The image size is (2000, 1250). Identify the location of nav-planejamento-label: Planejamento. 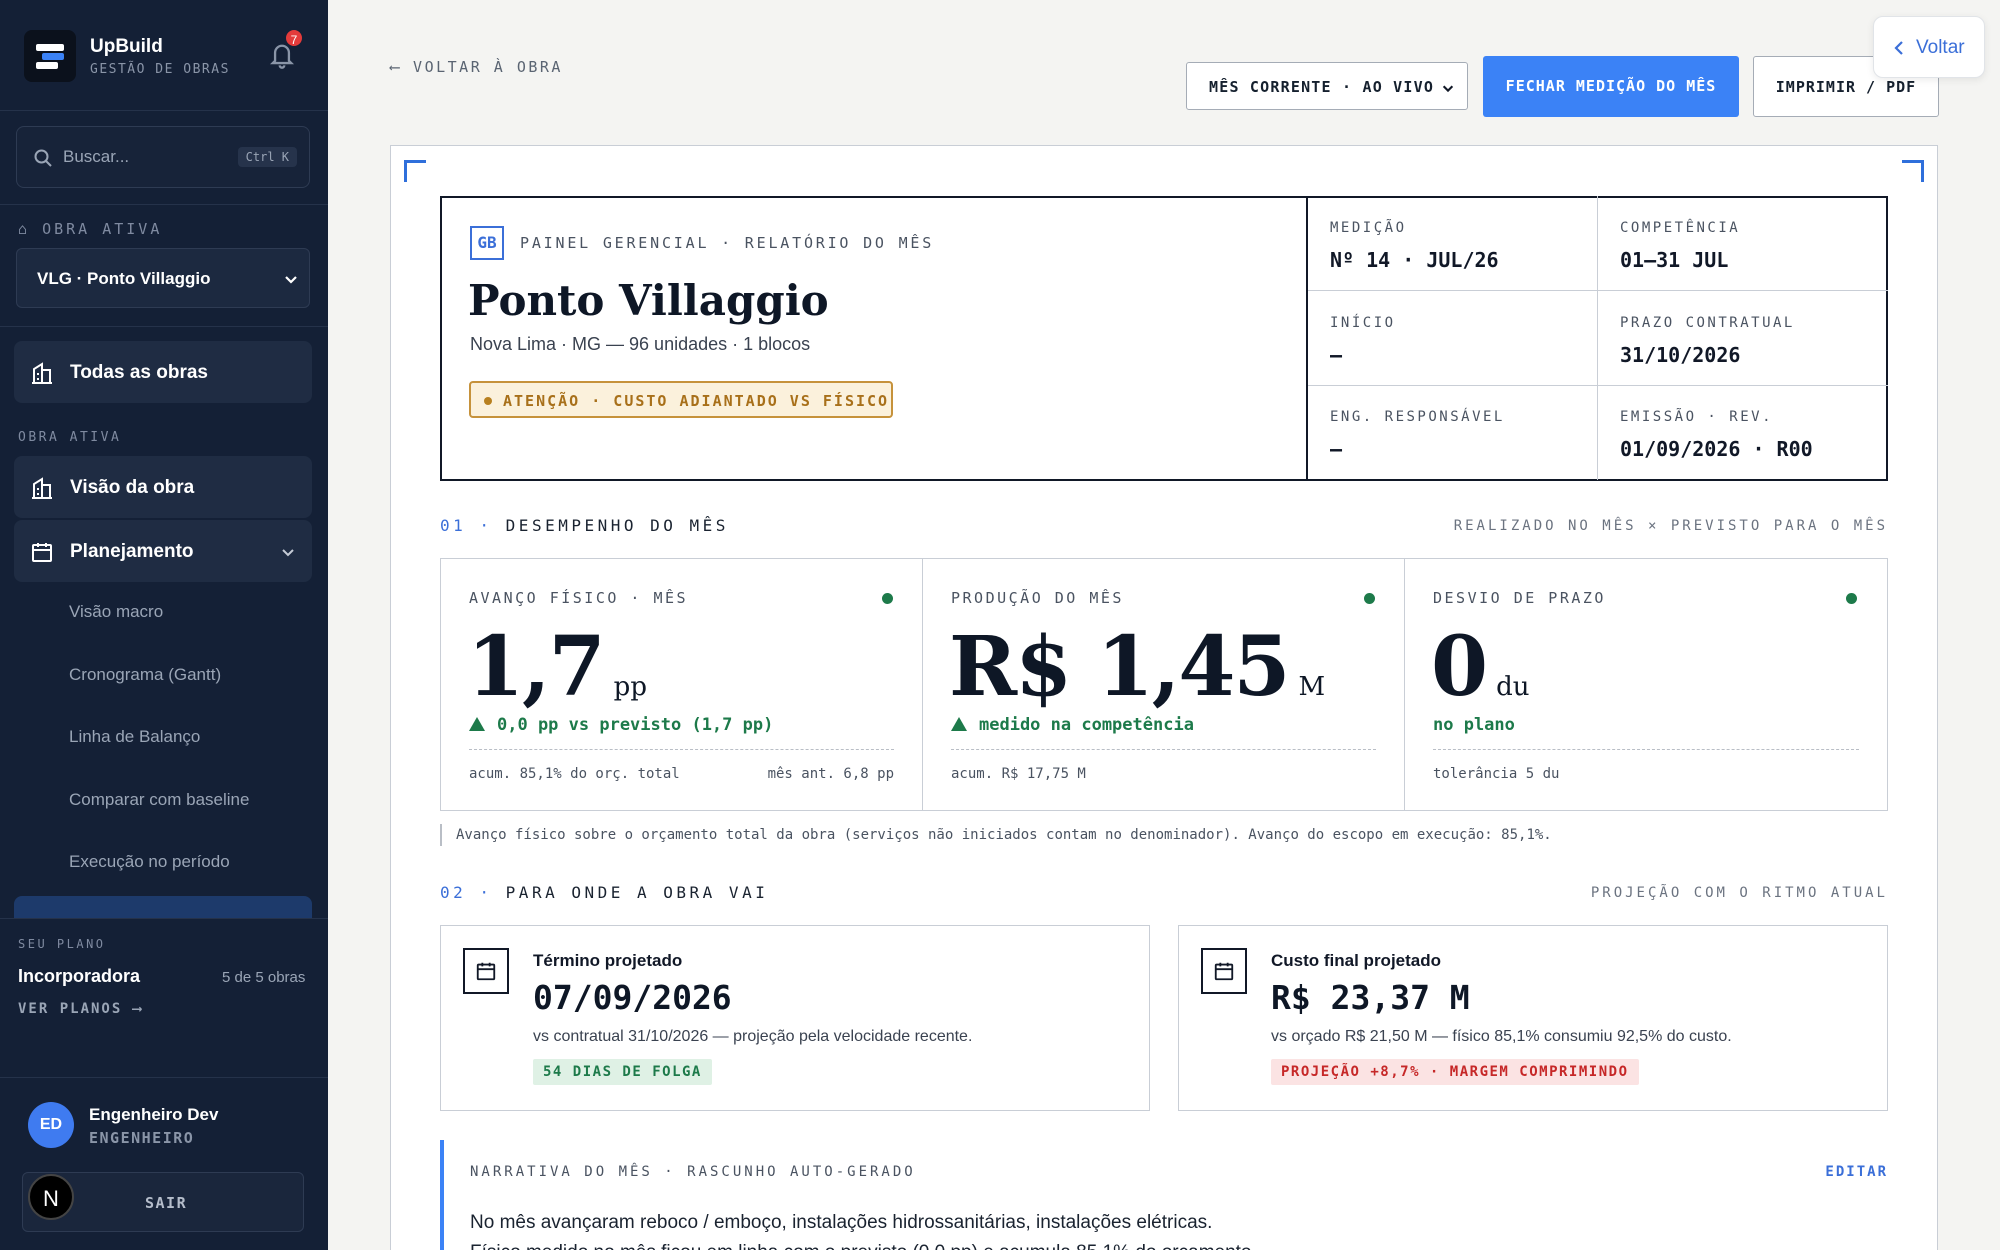
(132, 551).